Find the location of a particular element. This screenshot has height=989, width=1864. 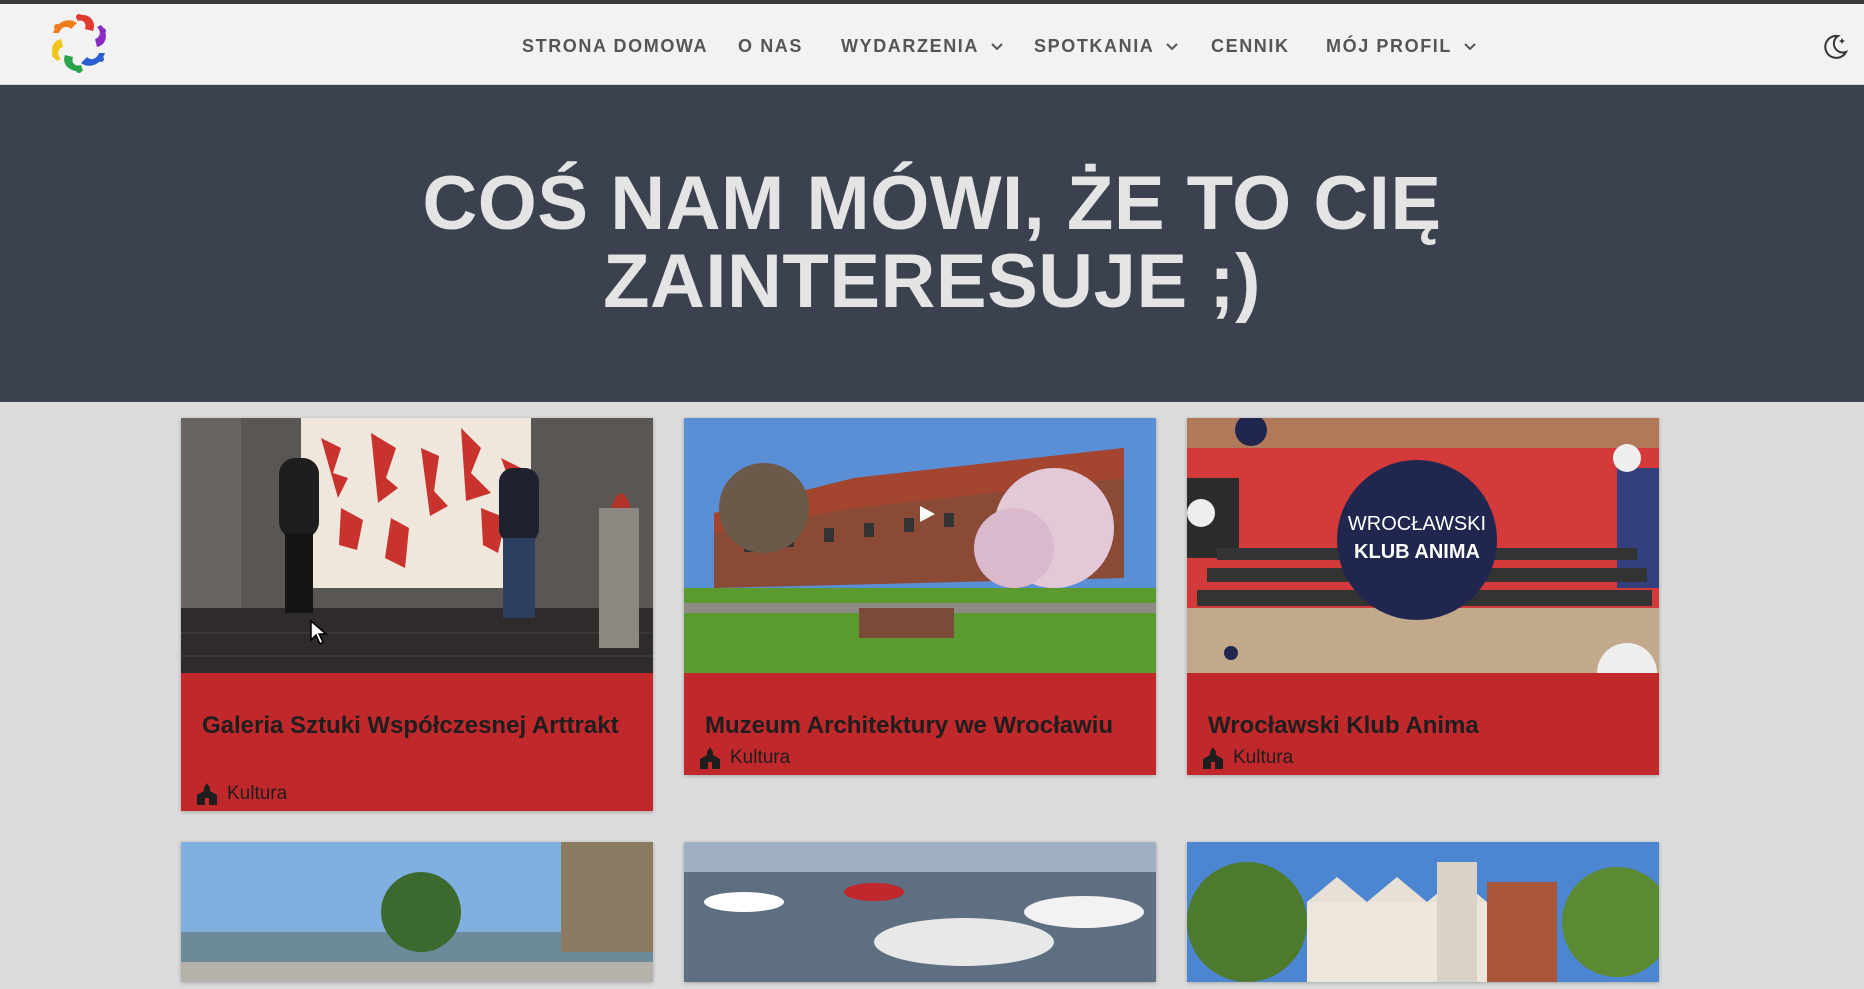

venue-card: Muzeum Architektury we Wrocławiu Kultura is located at coordinates (920, 596).